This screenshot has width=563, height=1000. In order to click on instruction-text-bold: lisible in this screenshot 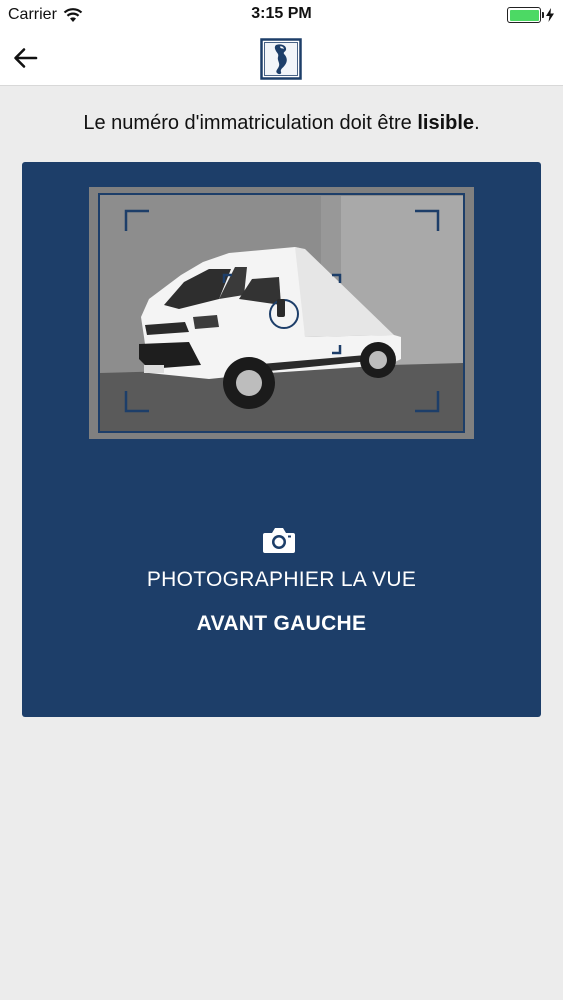, I will do `click(446, 123)`.